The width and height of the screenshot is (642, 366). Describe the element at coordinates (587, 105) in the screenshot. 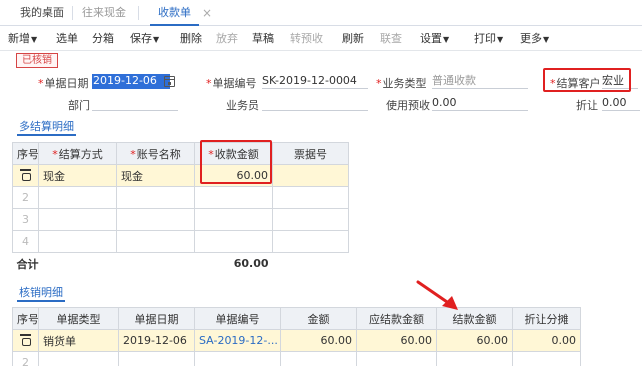

I see `discount-label: 折让` at that location.